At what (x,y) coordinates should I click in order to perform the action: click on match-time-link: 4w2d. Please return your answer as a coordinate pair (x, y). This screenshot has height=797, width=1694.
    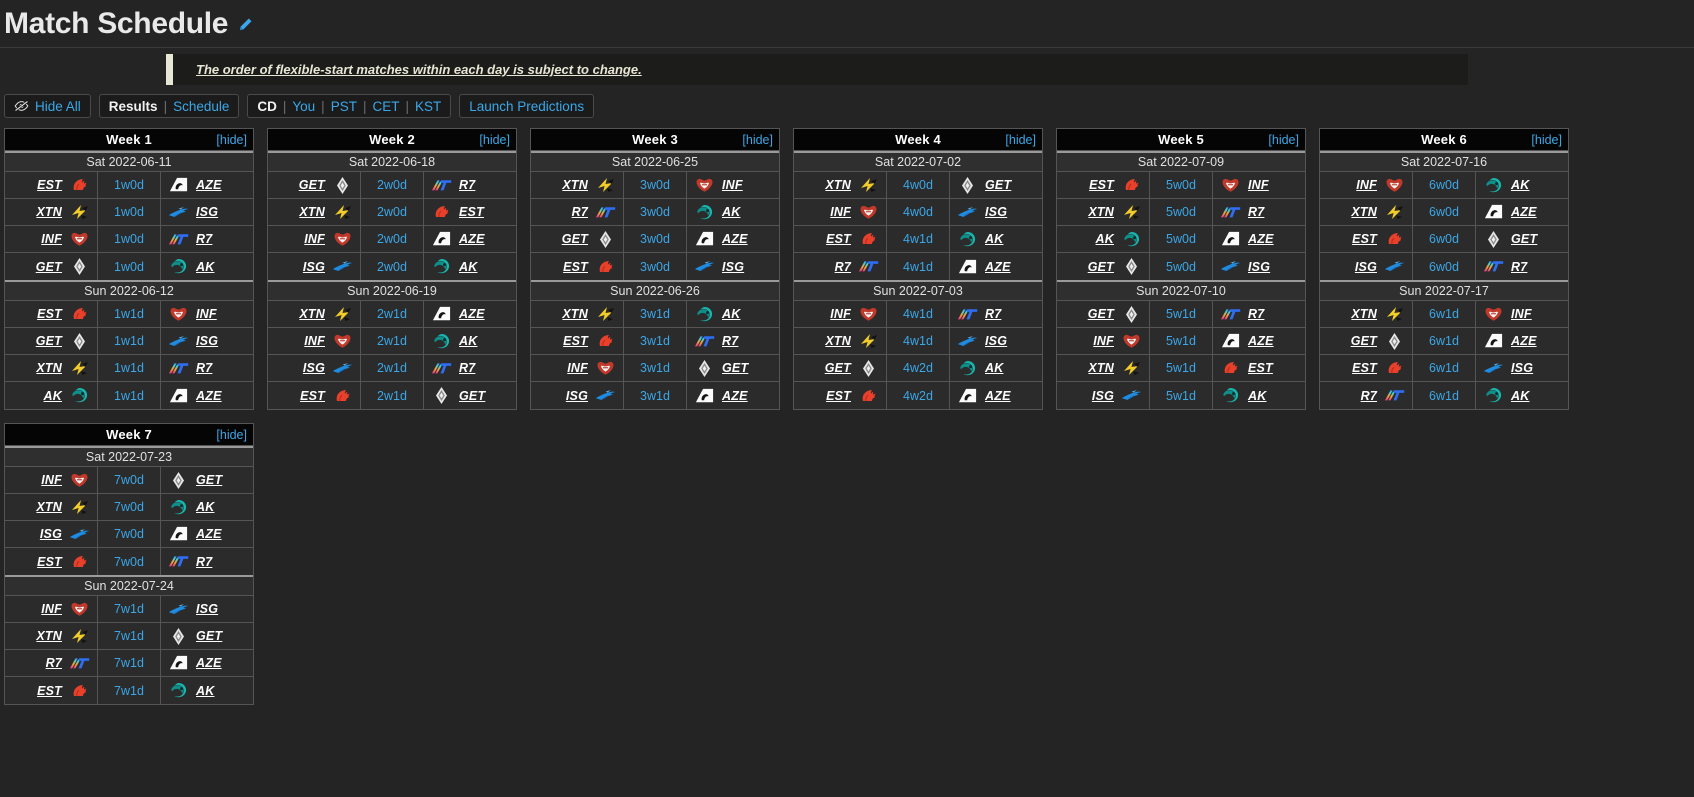
    Looking at the image, I should click on (918, 368).